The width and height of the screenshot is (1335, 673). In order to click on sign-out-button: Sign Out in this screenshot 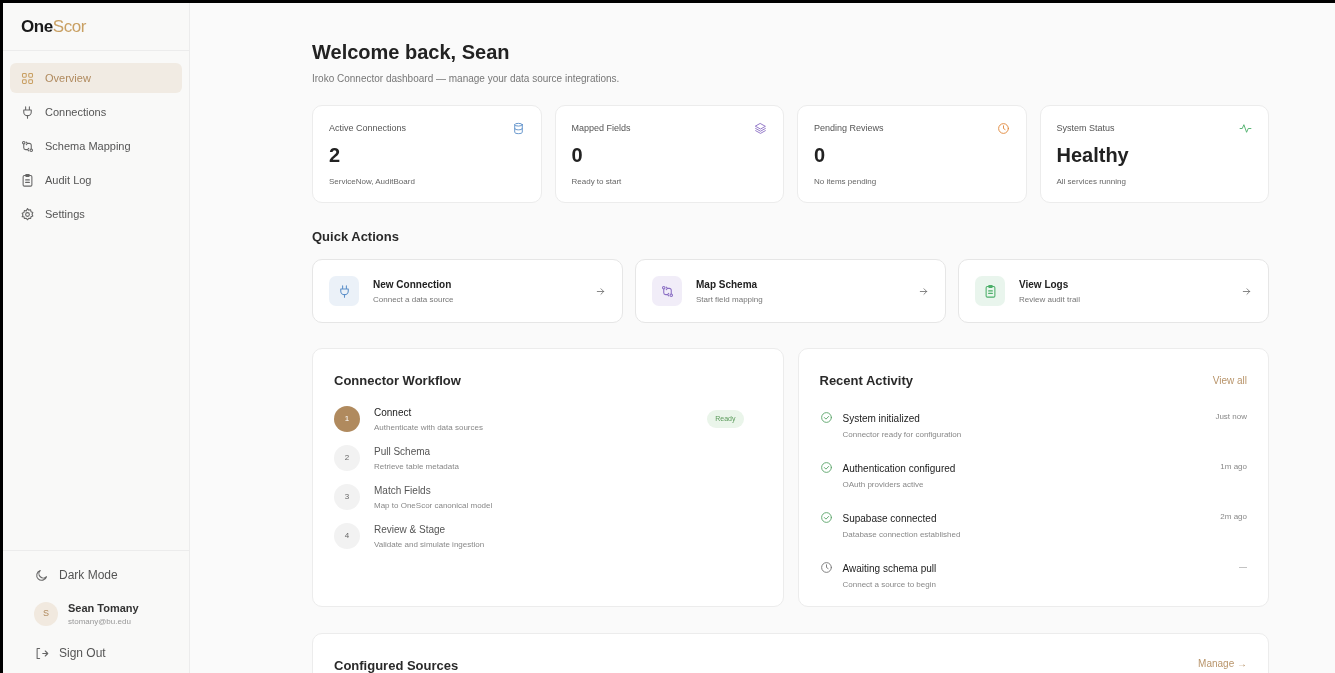, I will do `click(96, 653)`.